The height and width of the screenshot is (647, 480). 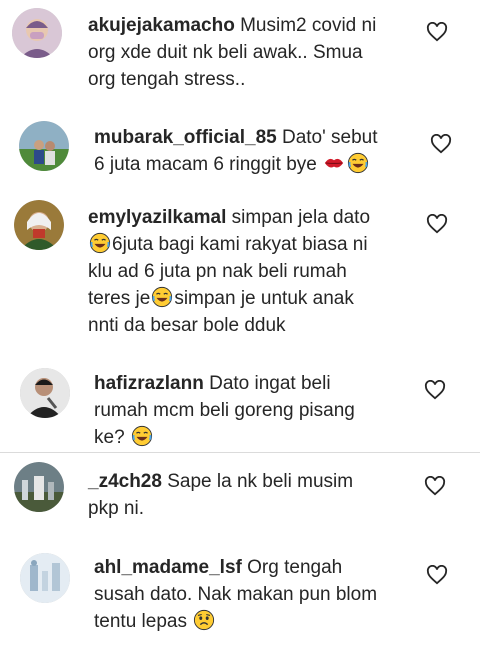 What do you see at coordinates (161, 25) in the screenshot?
I see `comment-username: akujejakamacho` at bounding box center [161, 25].